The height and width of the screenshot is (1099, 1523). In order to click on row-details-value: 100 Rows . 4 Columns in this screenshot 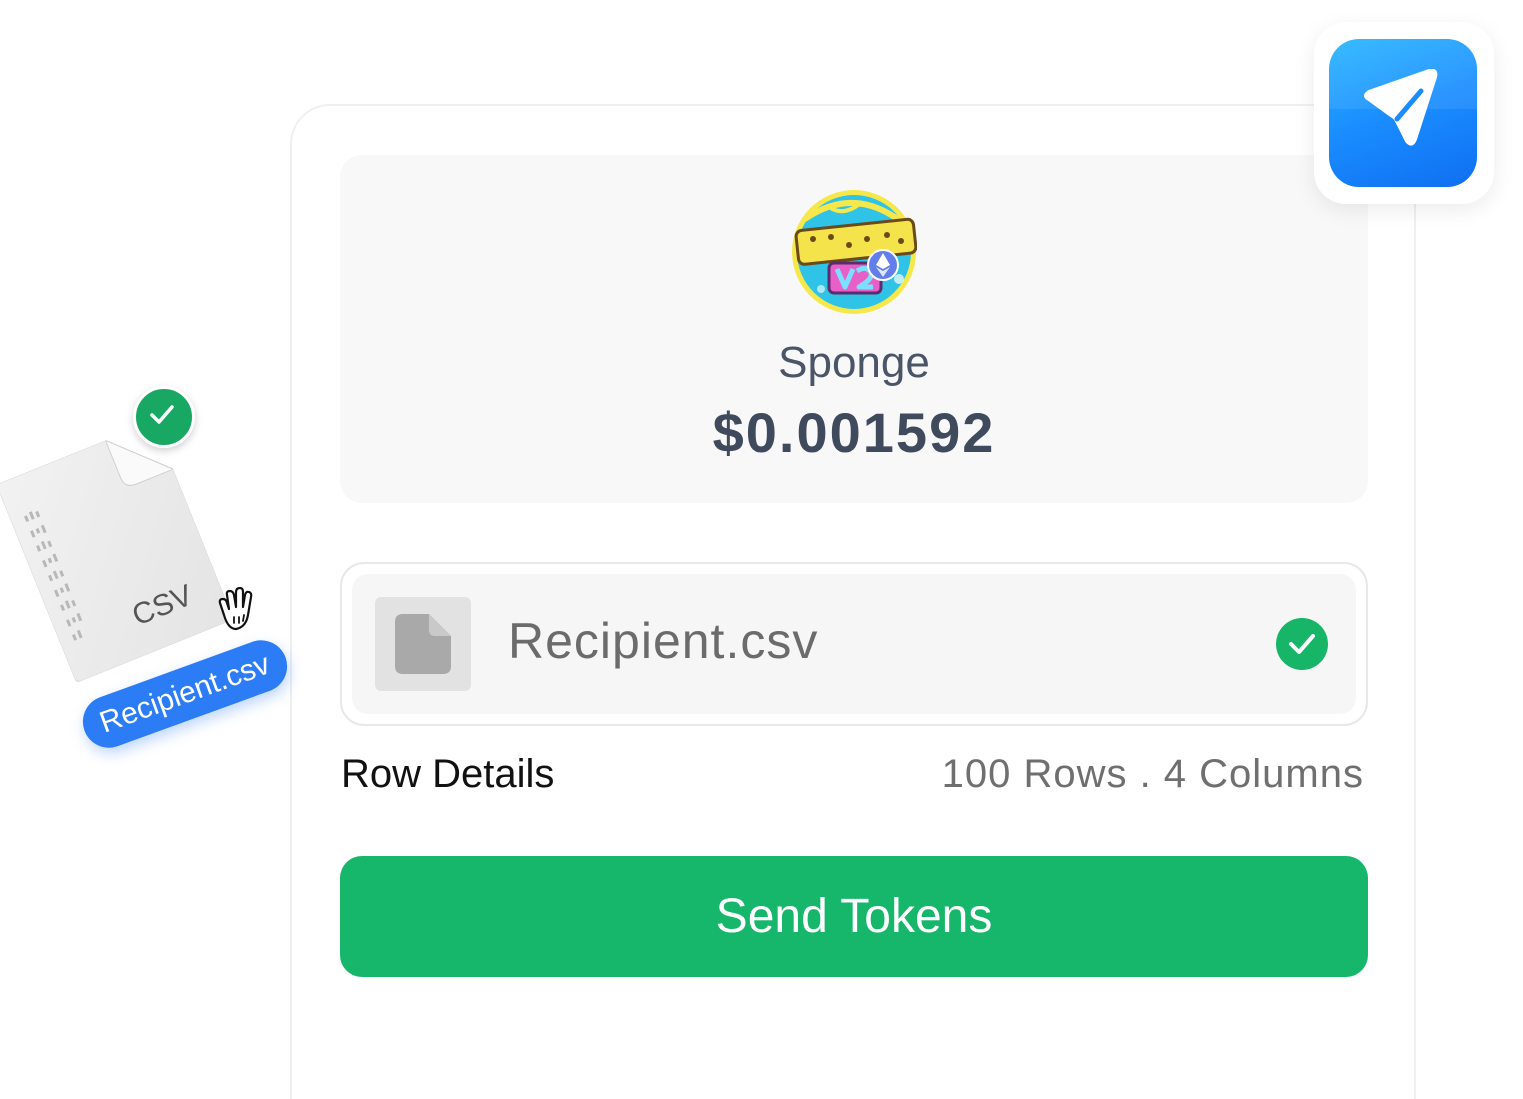, I will do `click(1152, 774)`.